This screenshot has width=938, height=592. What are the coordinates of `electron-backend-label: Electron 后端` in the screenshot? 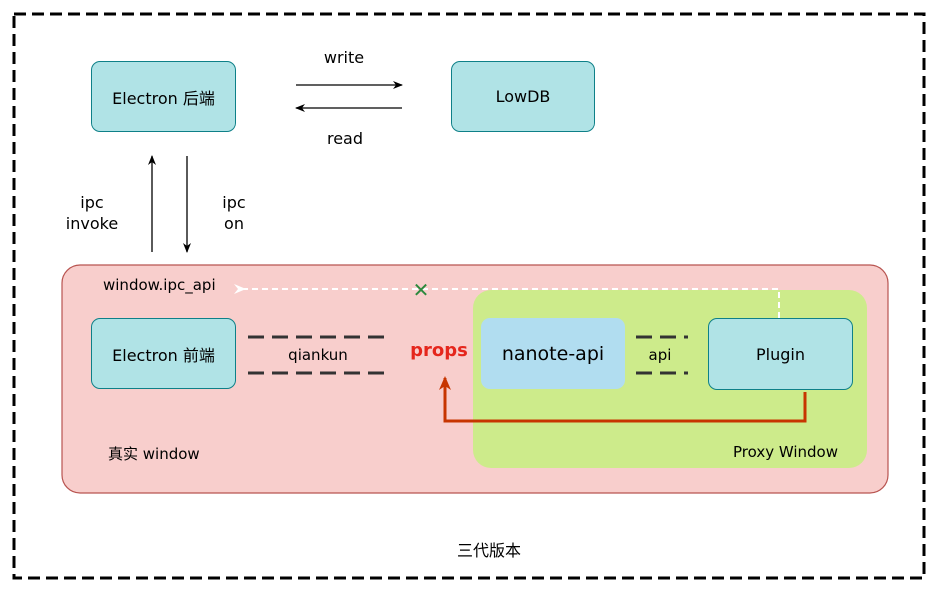 It's located at (163, 98).